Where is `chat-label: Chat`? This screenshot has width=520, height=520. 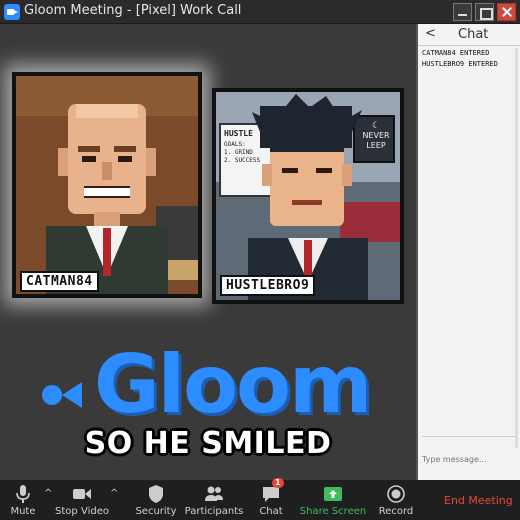
chat-label: Chat is located at coordinates (271, 511).